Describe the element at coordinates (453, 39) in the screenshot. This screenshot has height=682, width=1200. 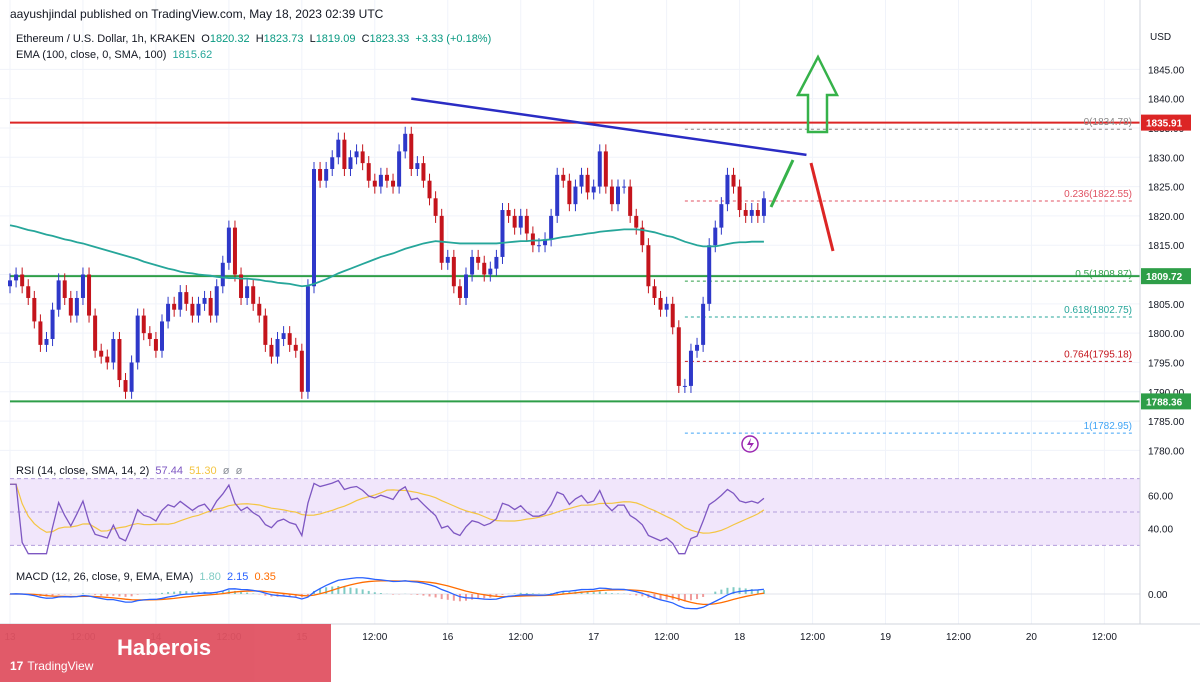
I see `change-value: +3.33 (+0.18%)` at that location.